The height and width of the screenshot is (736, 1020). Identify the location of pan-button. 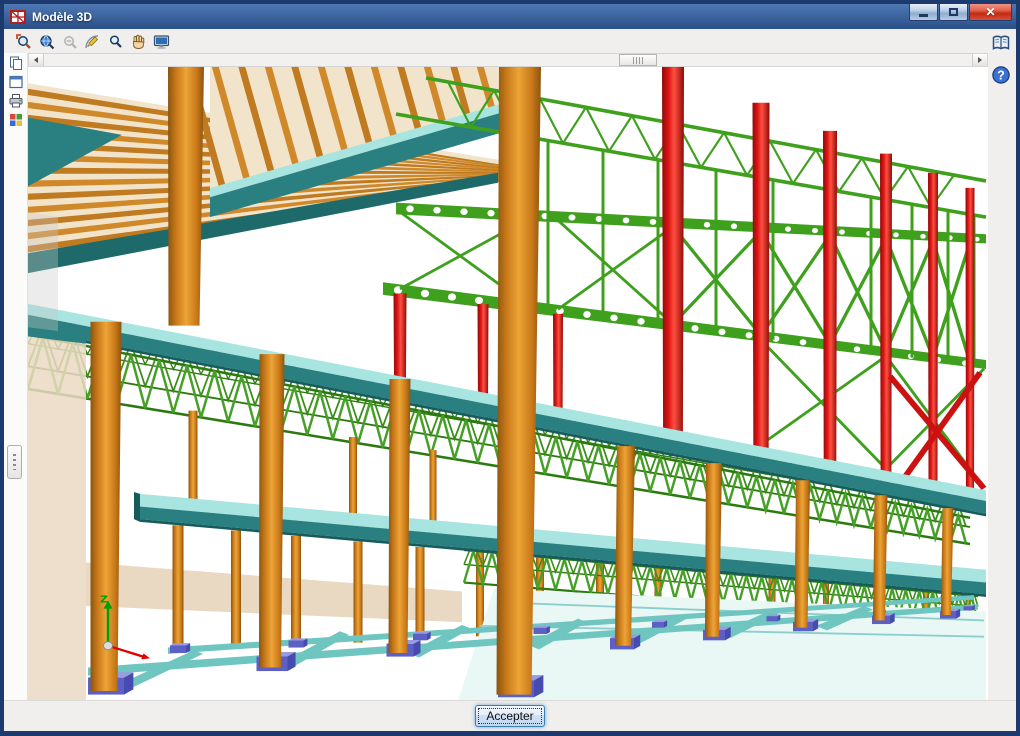
(139, 41).